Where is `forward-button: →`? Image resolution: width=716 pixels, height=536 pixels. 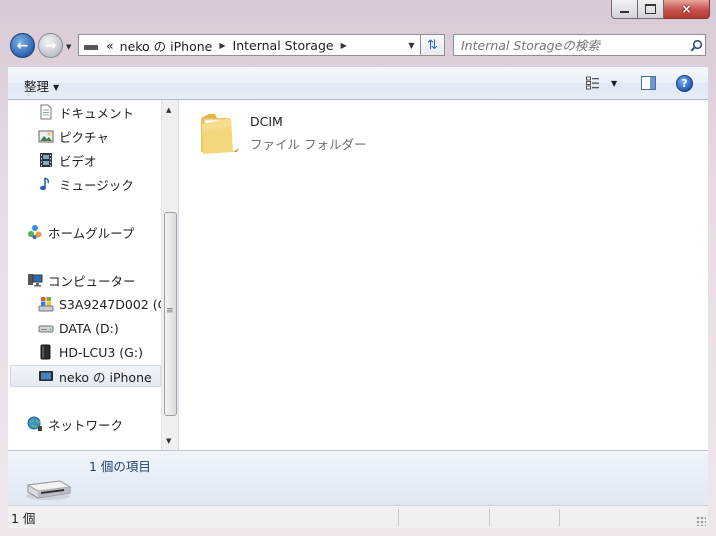
forward-button: → is located at coordinates (50, 45).